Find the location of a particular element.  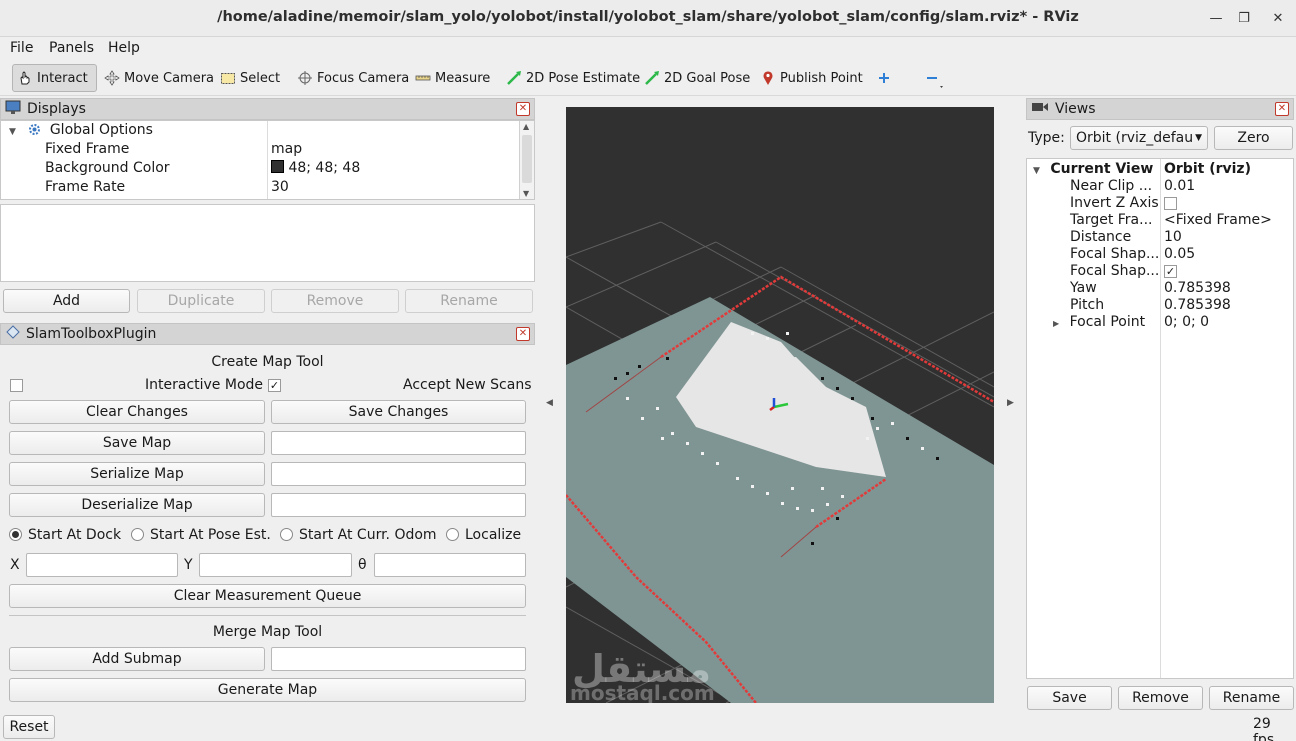

slam-panel-title: SlamToolboxPlugin is located at coordinates (91, 334).